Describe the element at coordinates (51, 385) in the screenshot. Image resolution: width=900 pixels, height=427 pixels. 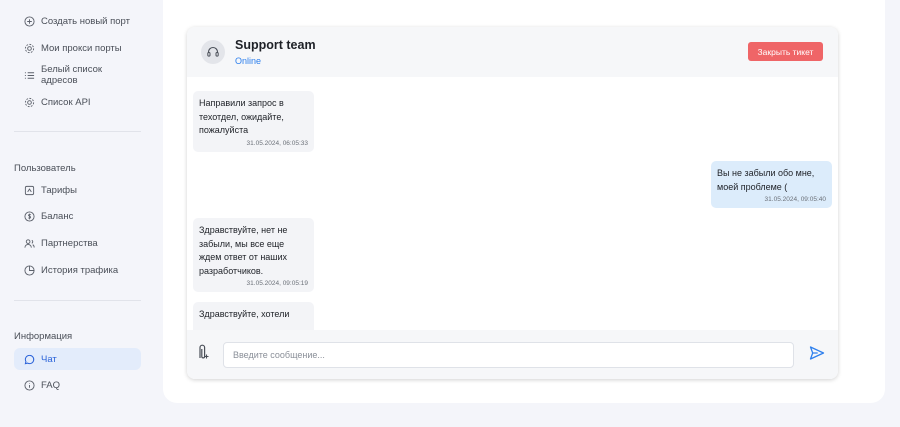
I see `sidebar-item-label: FAQ` at that location.